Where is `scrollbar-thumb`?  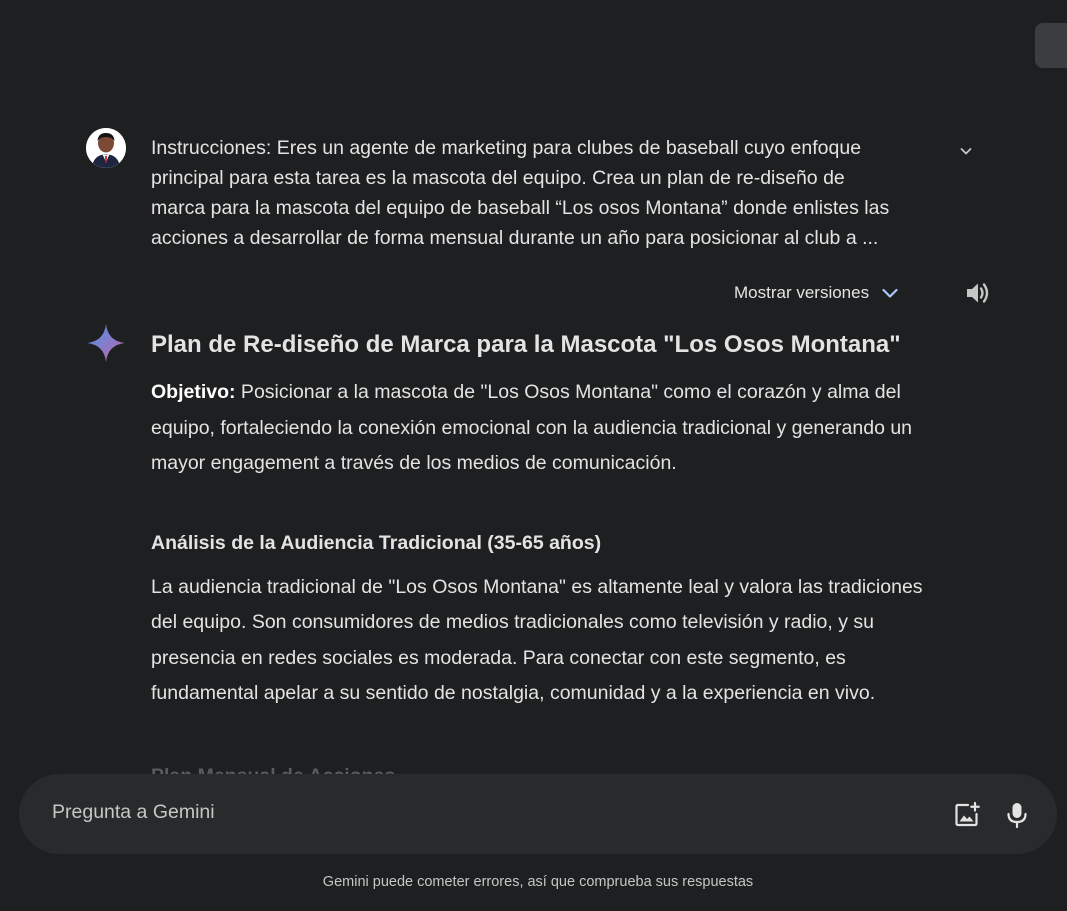
scrollbar-thumb is located at coordinates (1051, 45).